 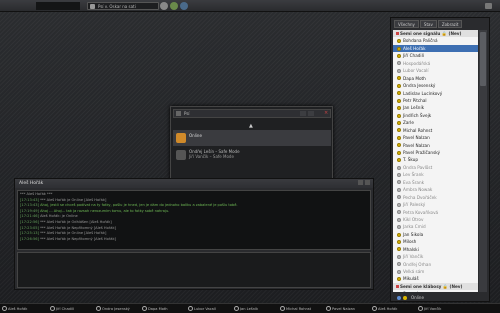 I want to click on contact-item: Ondra Pavlůst, so click(x=435, y=167).